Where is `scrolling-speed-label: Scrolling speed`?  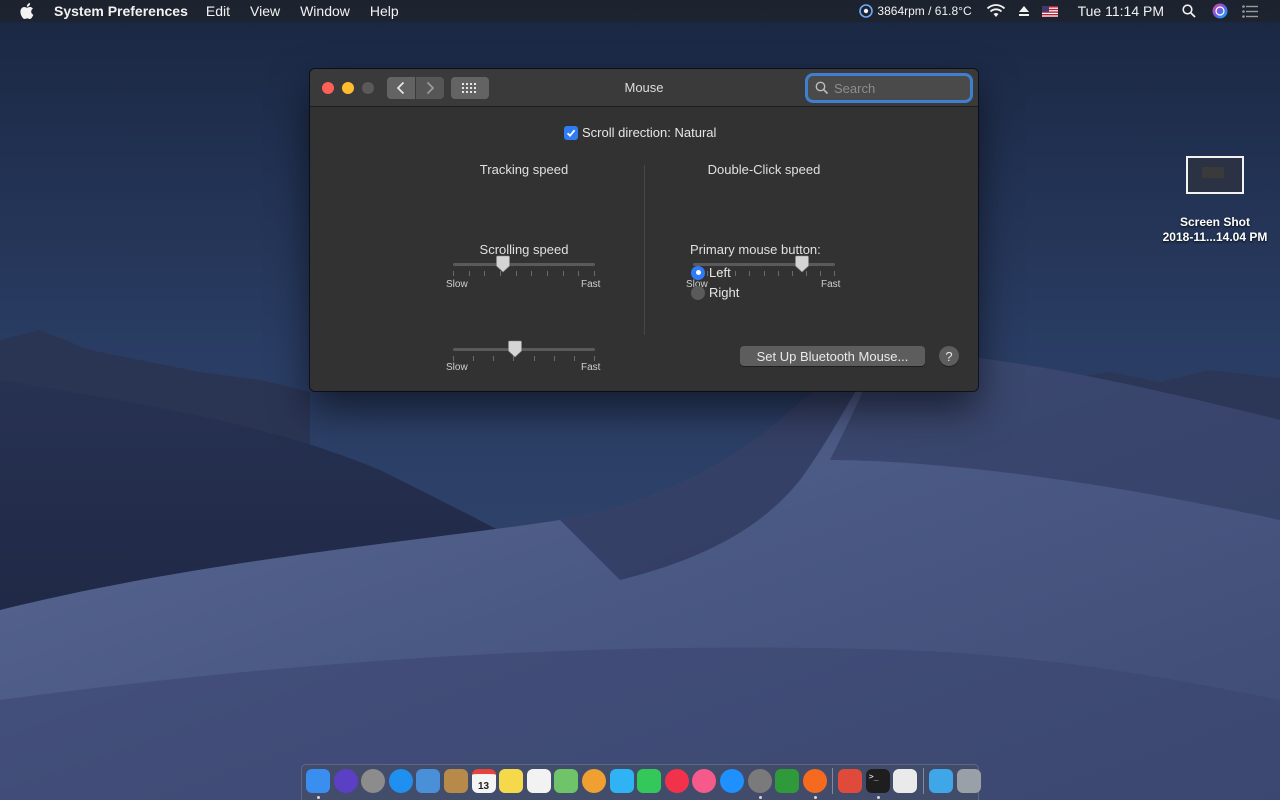
scrolling-speed-label: Scrolling speed is located at coordinates (524, 249).